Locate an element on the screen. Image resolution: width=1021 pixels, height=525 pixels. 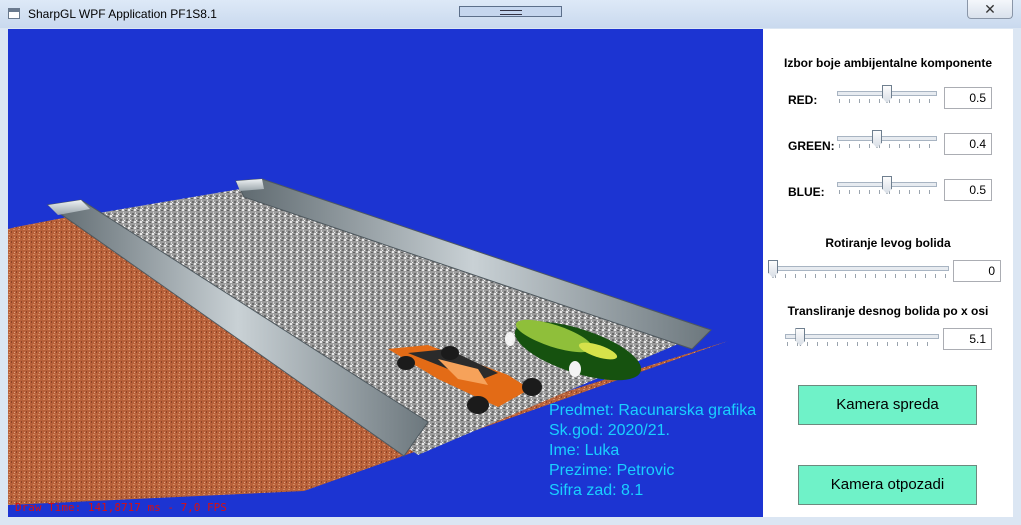
green-value-input: 0.4 is located at coordinates (968, 144).